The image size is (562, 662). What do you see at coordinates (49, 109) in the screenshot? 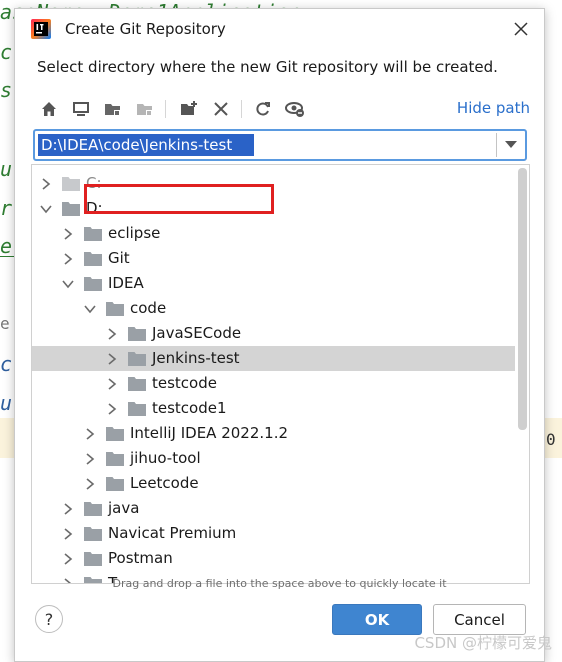
I see `home-button` at bounding box center [49, 109].